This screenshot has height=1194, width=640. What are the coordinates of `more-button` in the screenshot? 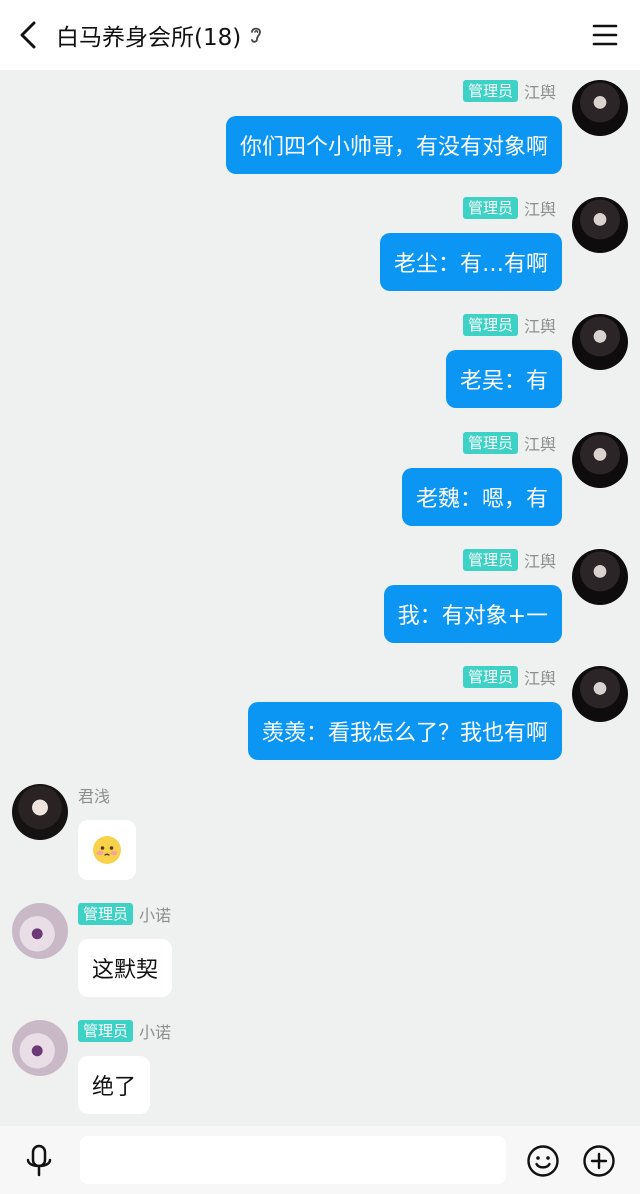 It's located at (599, 1161).